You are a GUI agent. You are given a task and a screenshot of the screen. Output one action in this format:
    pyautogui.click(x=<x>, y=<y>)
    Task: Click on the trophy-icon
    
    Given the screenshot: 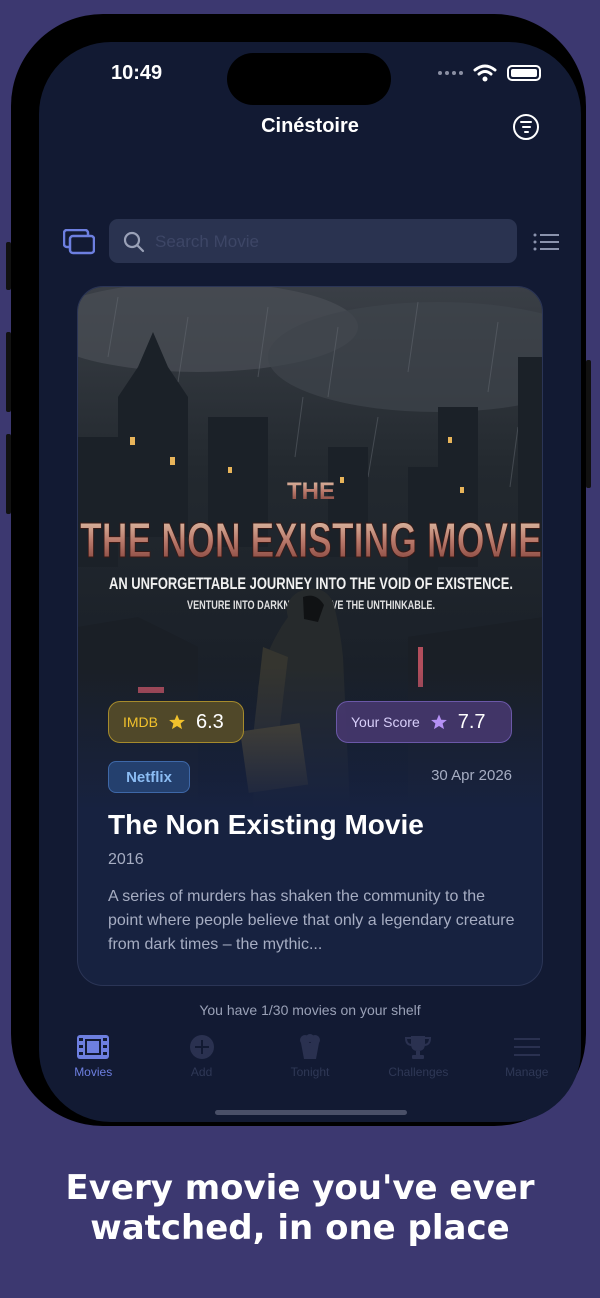 What is the action you would take?
    pyautogui.click(x=418, y=1047)
    